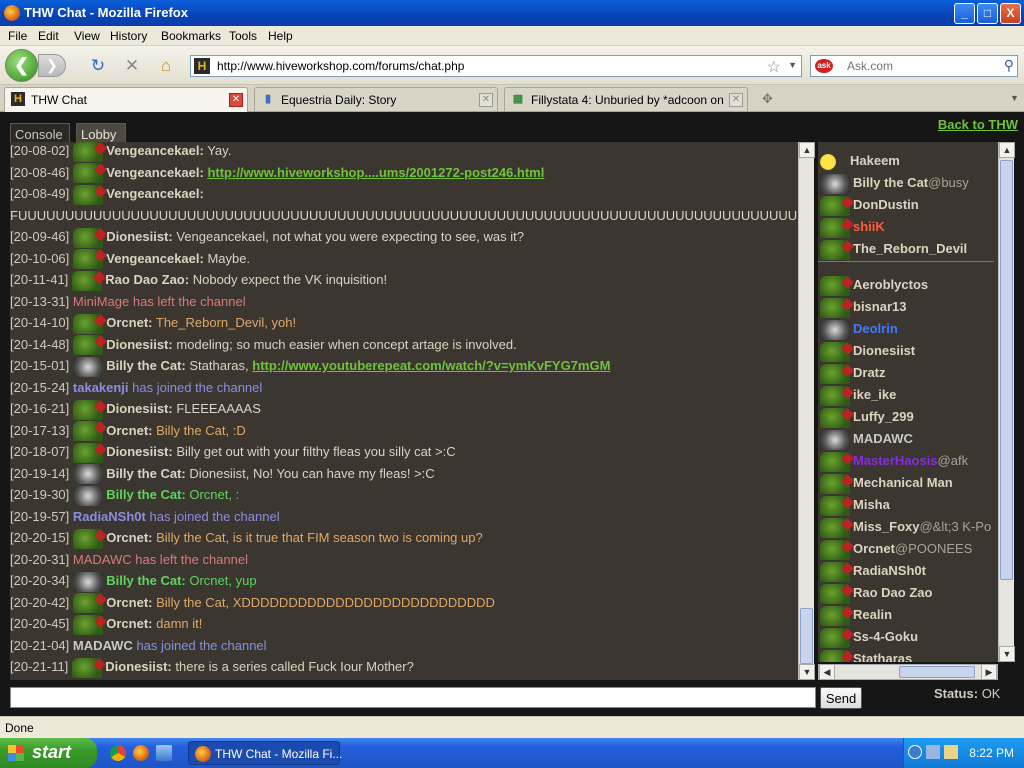 The height and width of the screenshot is (768, 1024). Describe the element at coordinates (118, 753) in the screenshot. I see `chrome-icon` at that location.